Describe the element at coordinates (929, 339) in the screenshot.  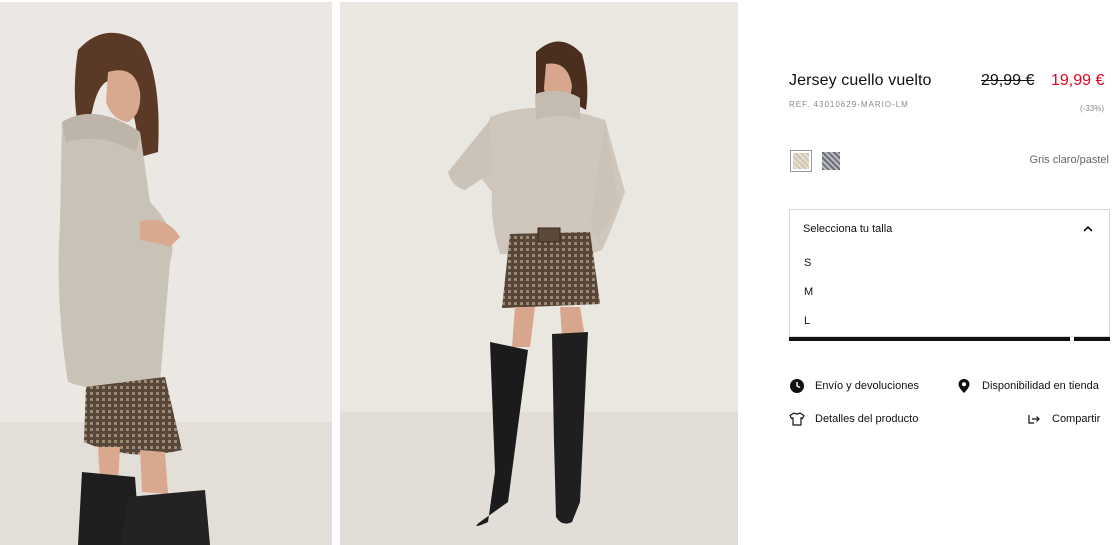
I see `add-to-bag-button` at that location.